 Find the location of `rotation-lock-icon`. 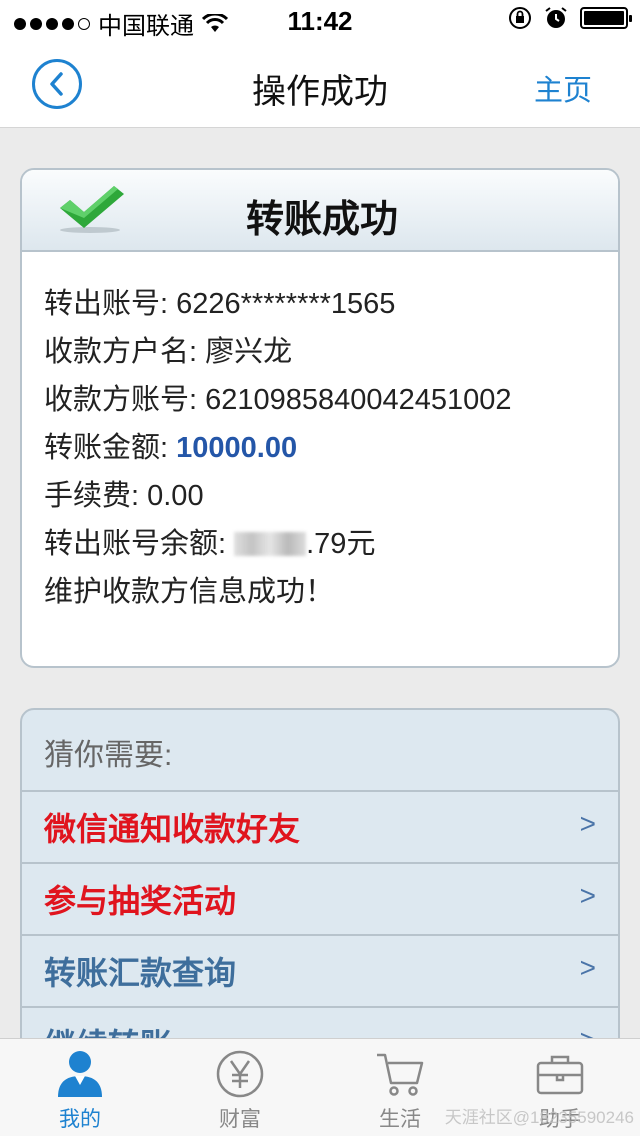

rotation-lock-icon is located at coordinates (520, 18).